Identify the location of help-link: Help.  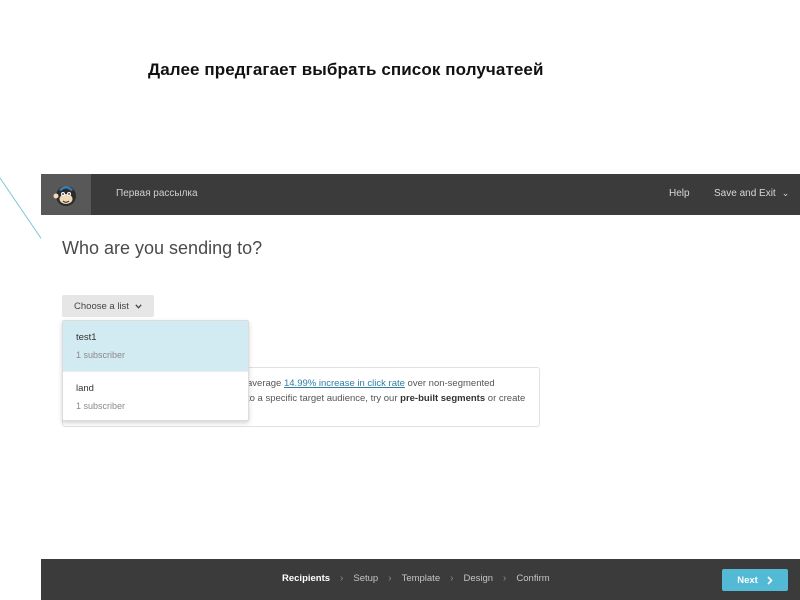
(679, 193).